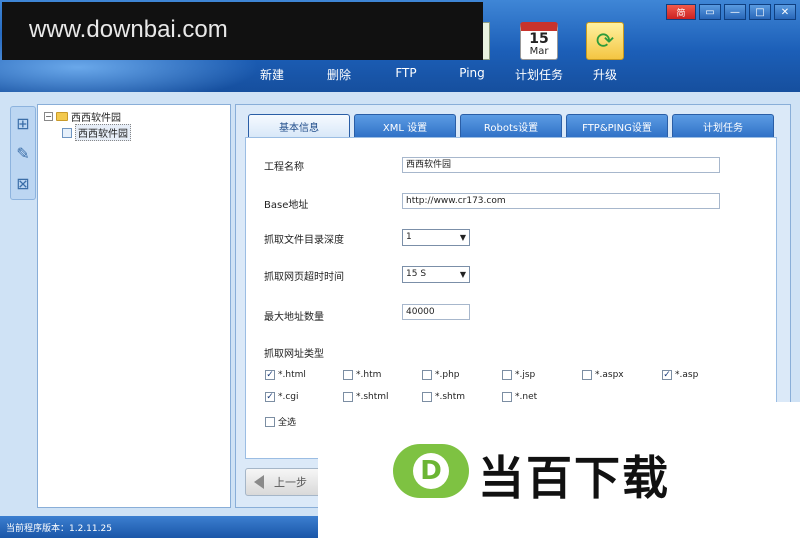 This screenshot has width=800, height=538. I want to click on brand-logo: D, so click(431, 471).